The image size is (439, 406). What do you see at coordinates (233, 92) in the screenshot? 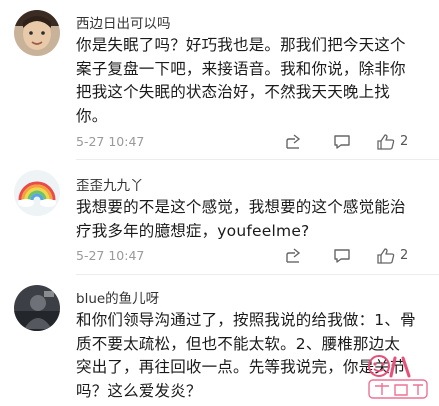
I see `comment-text-line: 把我这个失眠的状态治好，不然我天天晚上找` at bounding box center [233, 92].